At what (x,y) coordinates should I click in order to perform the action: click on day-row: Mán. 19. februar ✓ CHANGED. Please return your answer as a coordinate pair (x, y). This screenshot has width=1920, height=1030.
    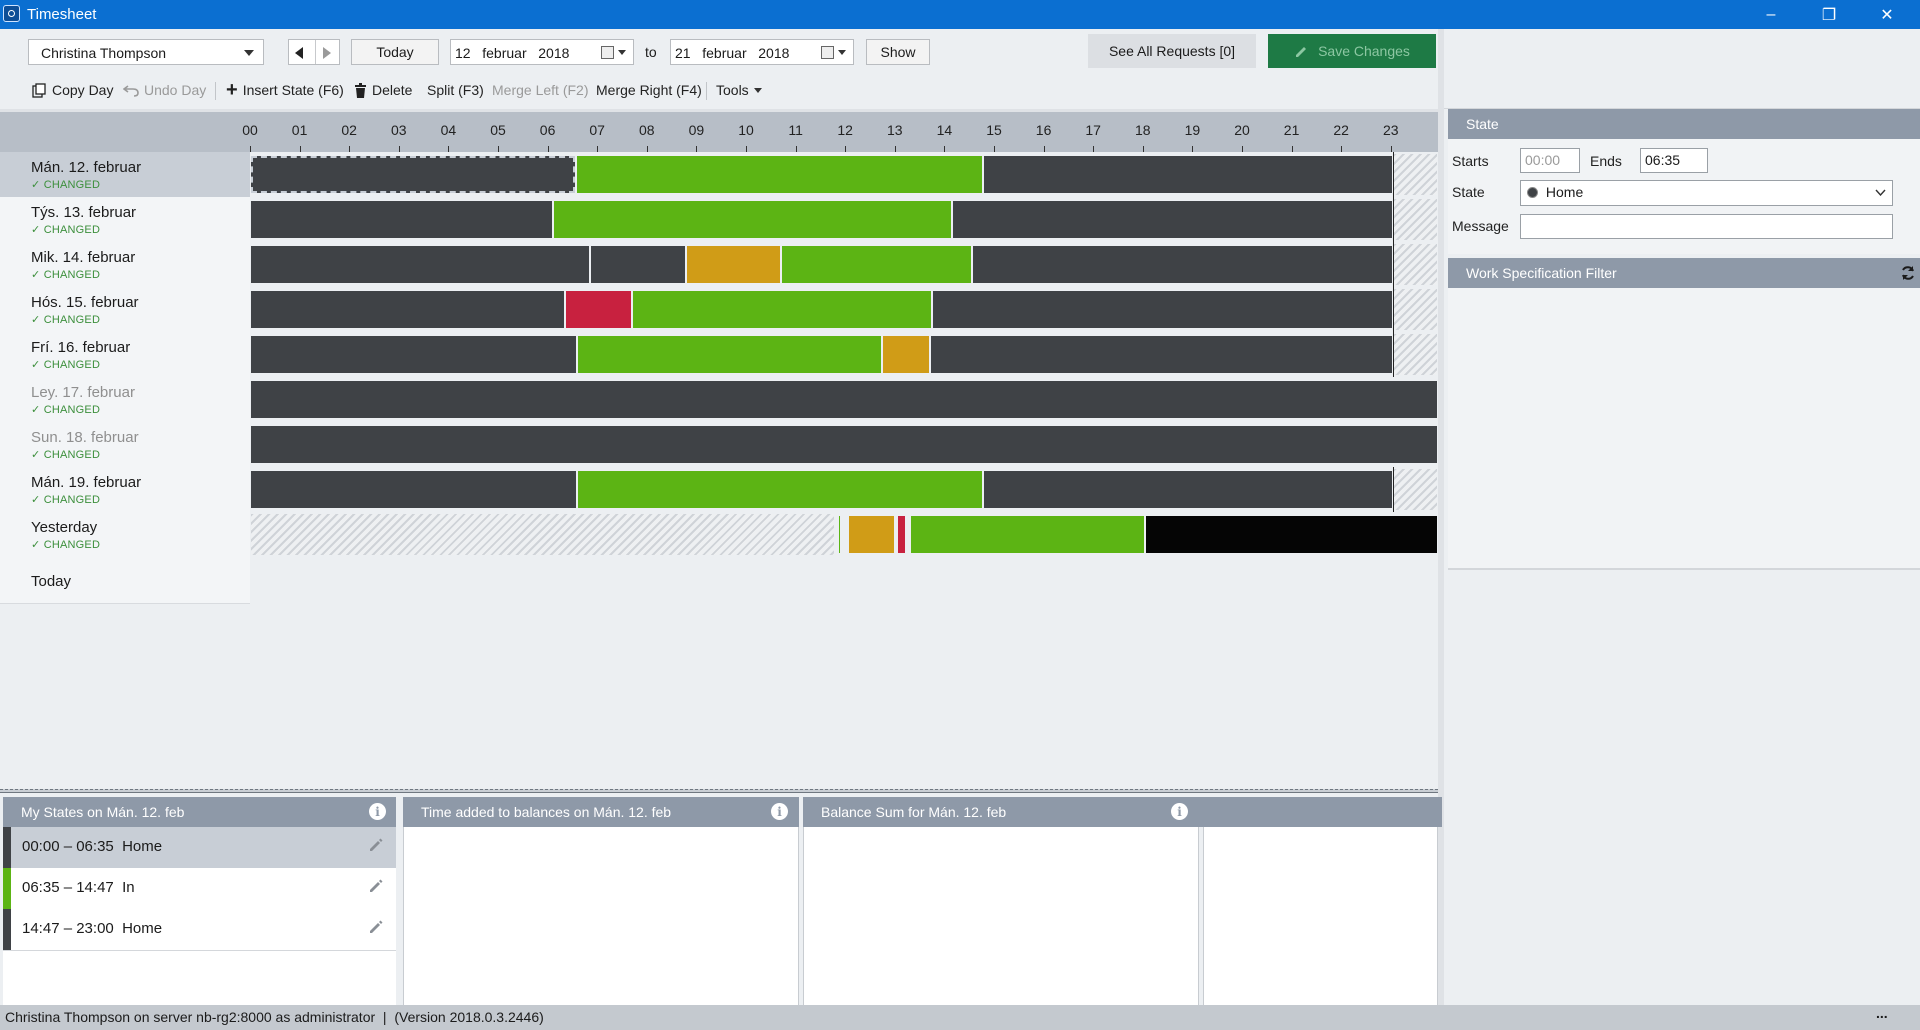
    Looking at the image, I should click on (125, 490).